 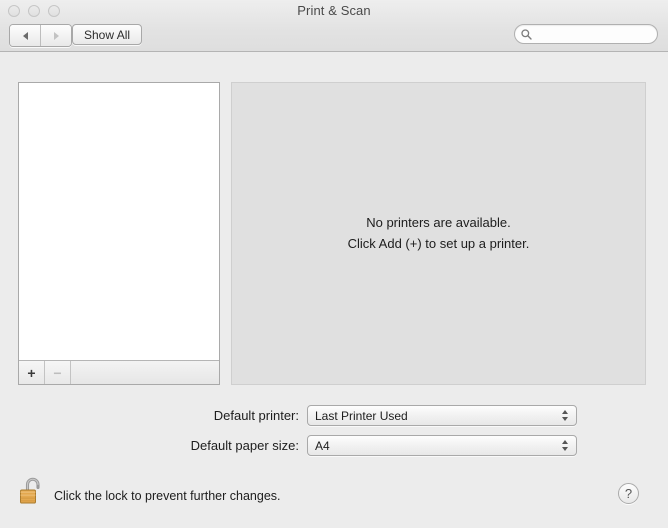 I want to click on add-printer-button: +, so click(x=32, y=372).